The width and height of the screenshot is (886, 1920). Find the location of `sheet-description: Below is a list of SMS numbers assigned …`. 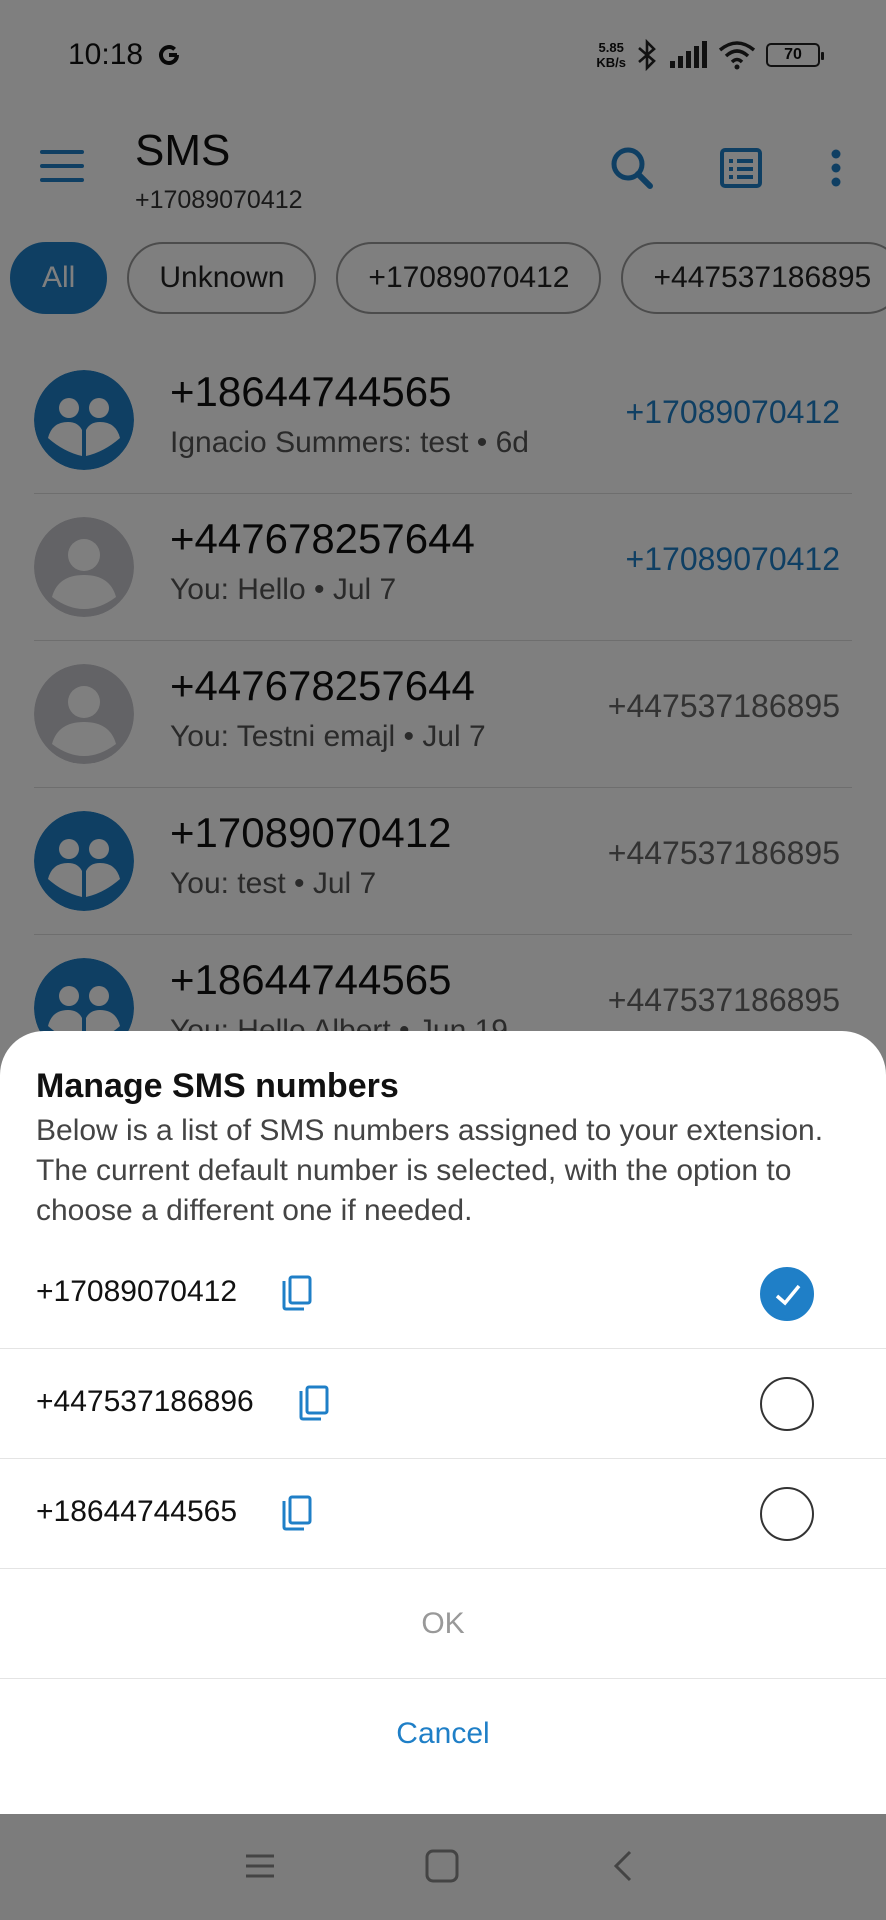

sheet-description: Below is a list of SMS numbers assigned … is located at coordinates (430, 1170).